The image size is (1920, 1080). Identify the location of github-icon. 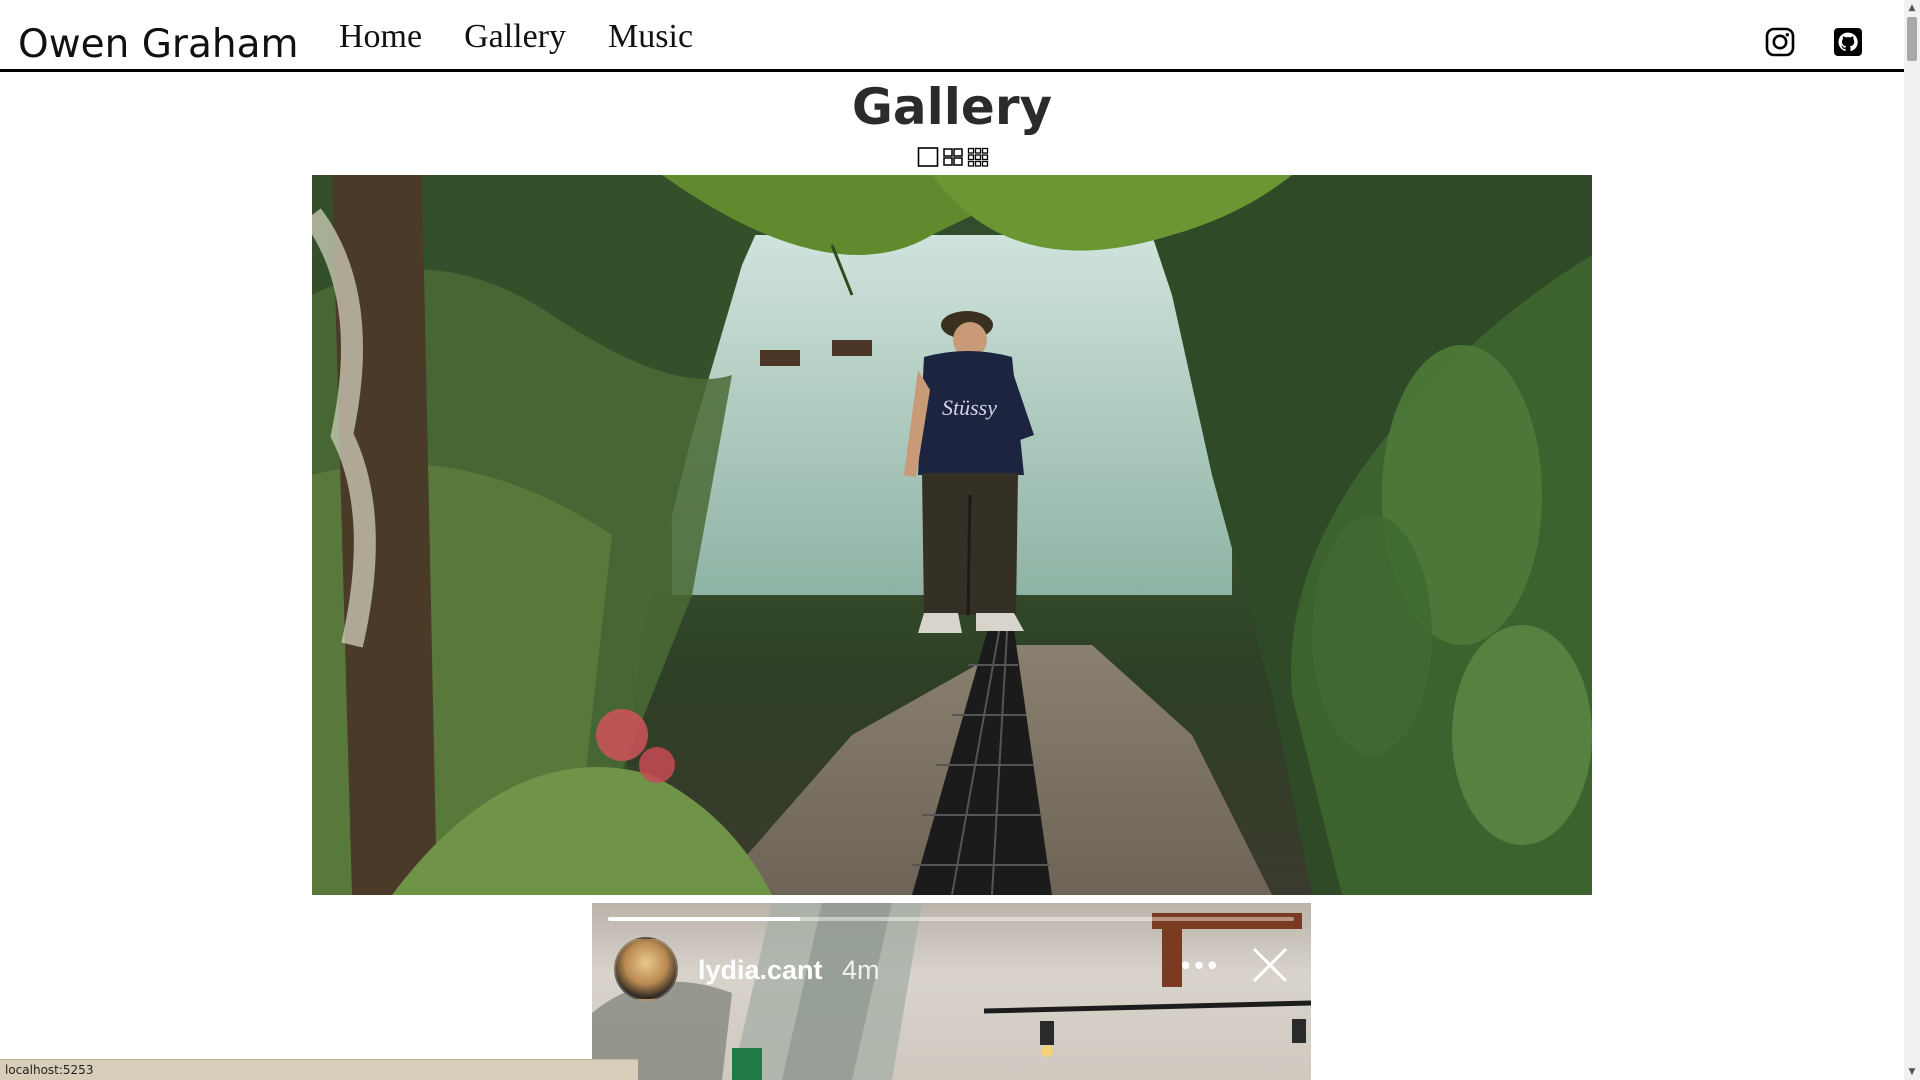
(1848, 42).